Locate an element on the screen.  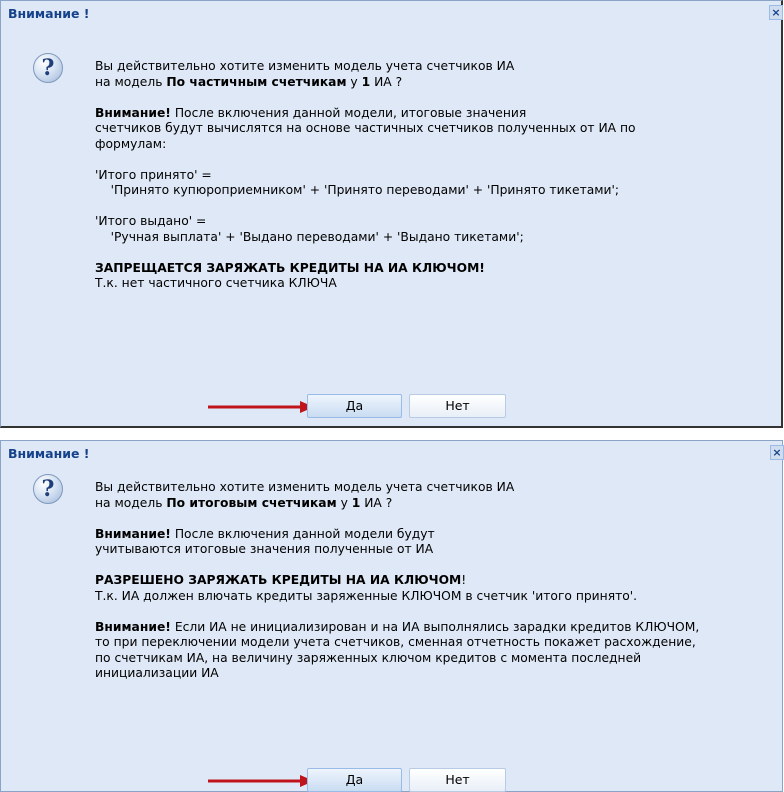
allow-exclamation: ! is located at coordinates (464, 580).